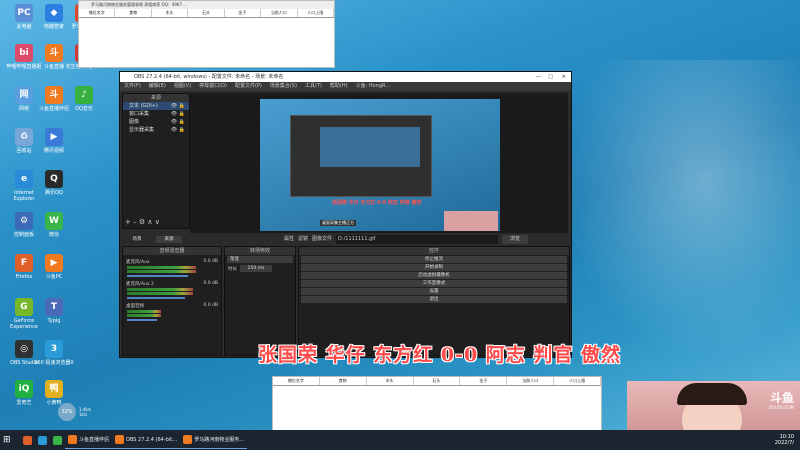  I want to click on control-button: 工作室模式, so click(434, 283).